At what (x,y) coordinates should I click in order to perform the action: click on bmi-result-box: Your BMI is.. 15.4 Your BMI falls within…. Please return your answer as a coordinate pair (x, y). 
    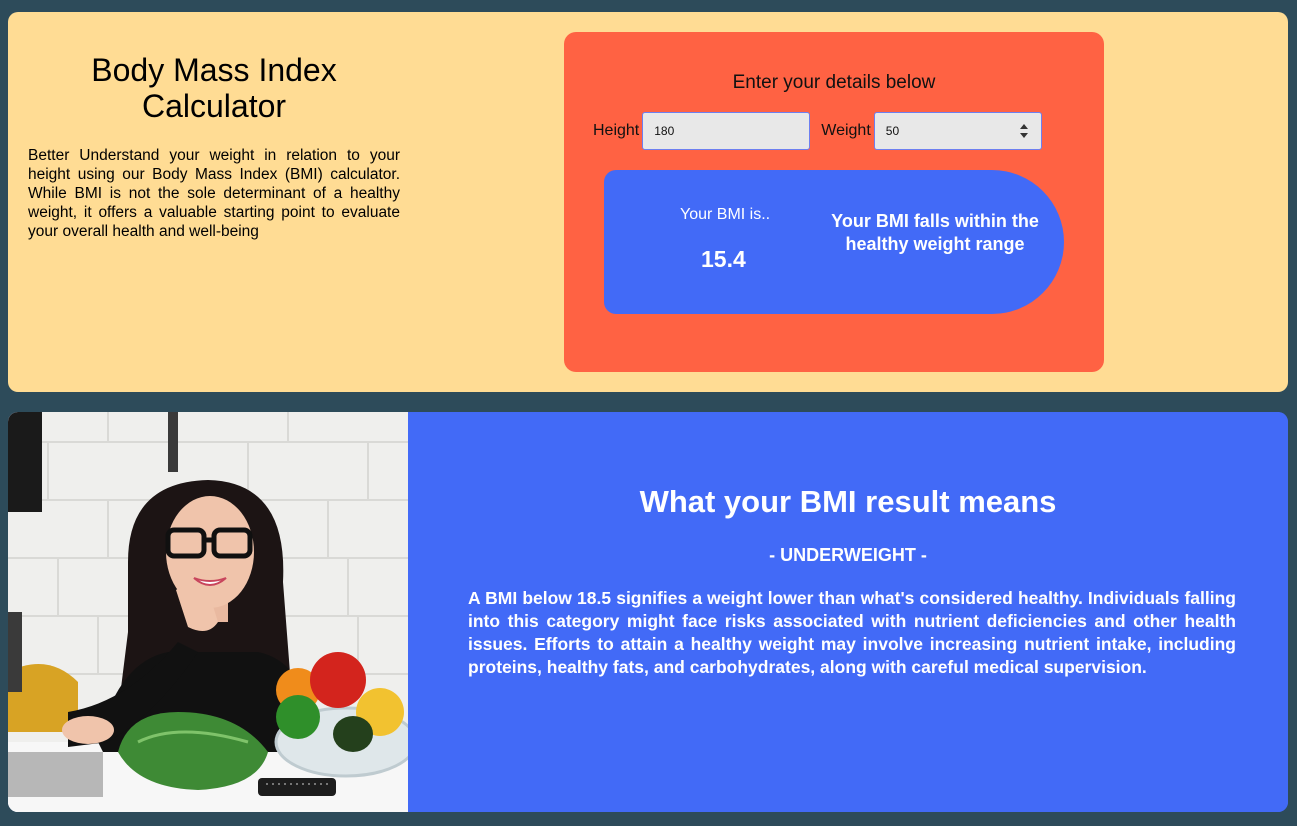
    Looking at the image, I should click on (834, 242).